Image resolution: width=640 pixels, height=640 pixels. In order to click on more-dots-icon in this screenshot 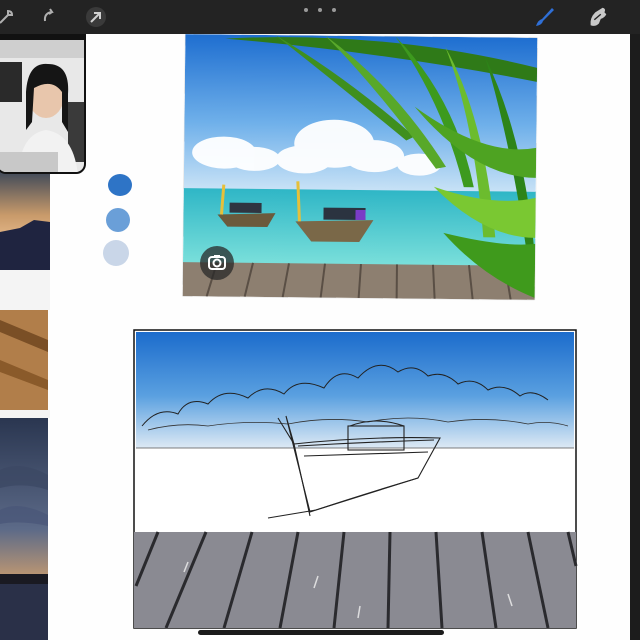, I will do `click(320, 10)`.